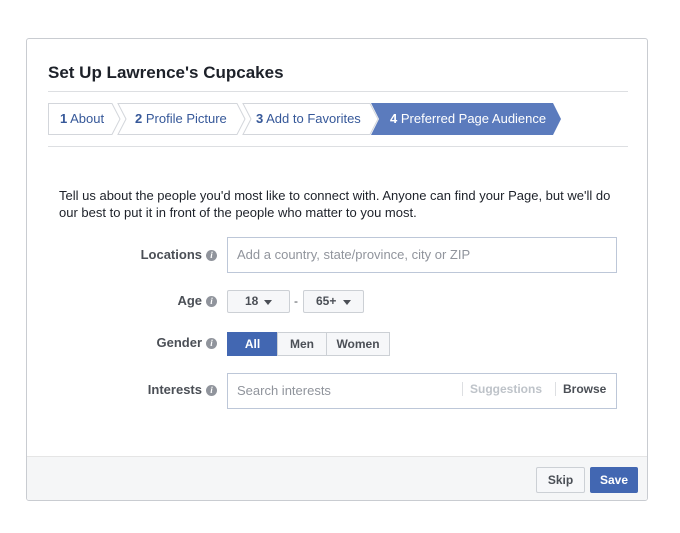 Image resolution: width=680 pixels, height=533 pixels. I want to click on title-divider, so click(338, 91).